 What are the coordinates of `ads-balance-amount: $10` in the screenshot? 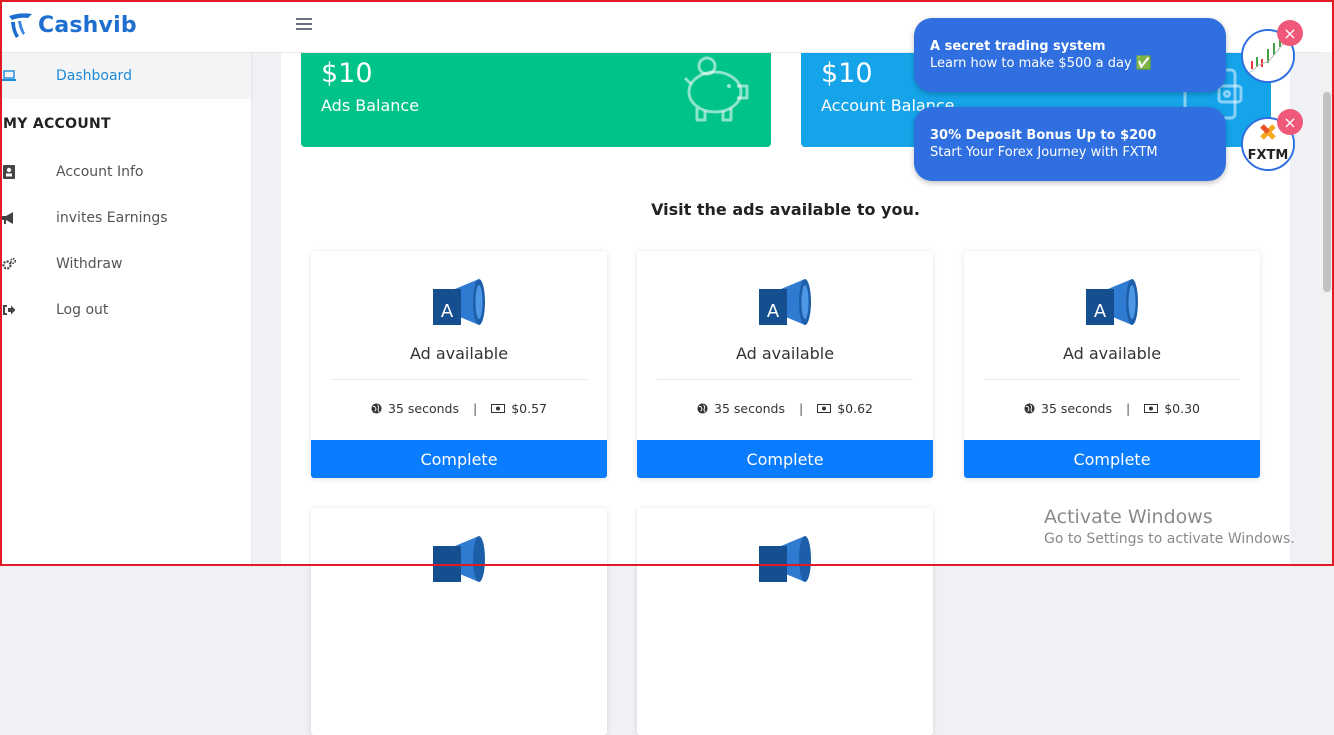 It's located at (347, 73).